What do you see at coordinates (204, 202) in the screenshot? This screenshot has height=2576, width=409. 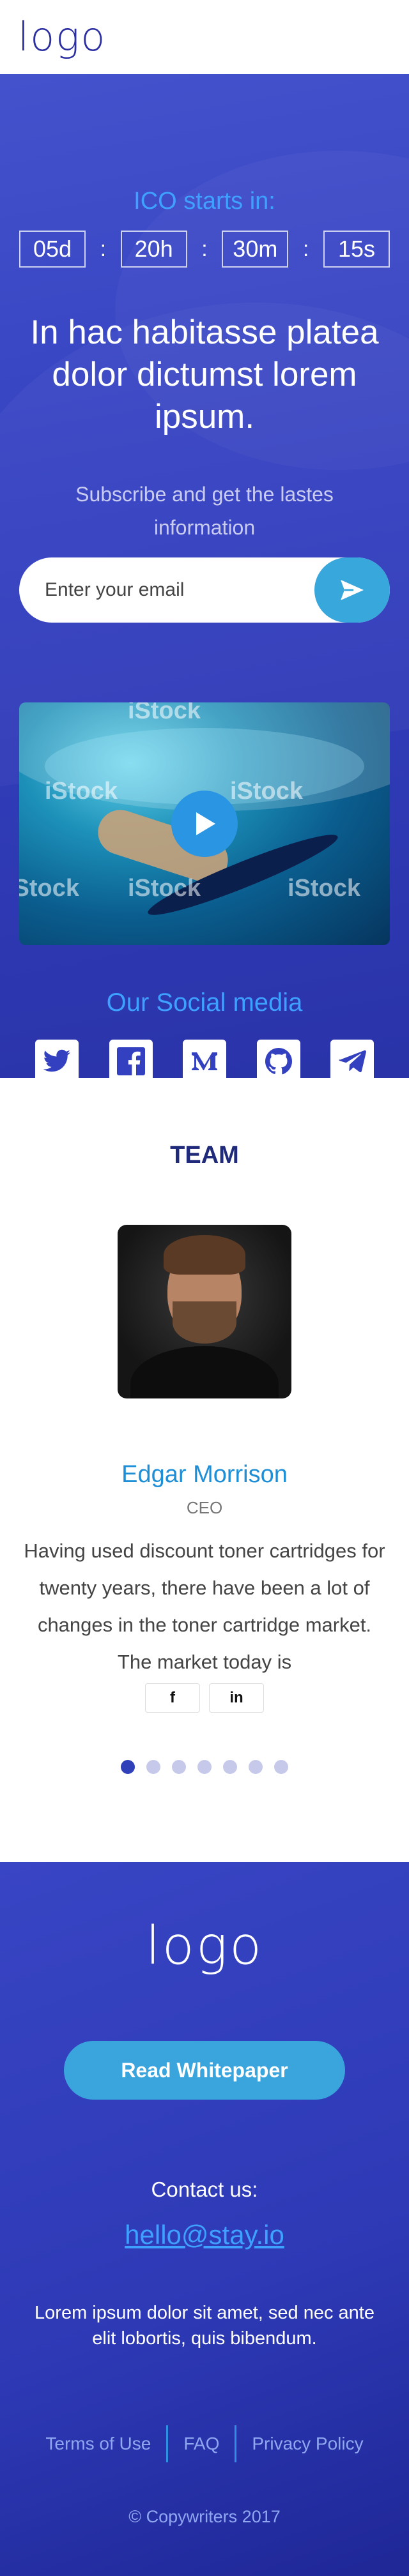 I see `ico-countdown-title: ICO starts in:` at bounding box center [204, 202].